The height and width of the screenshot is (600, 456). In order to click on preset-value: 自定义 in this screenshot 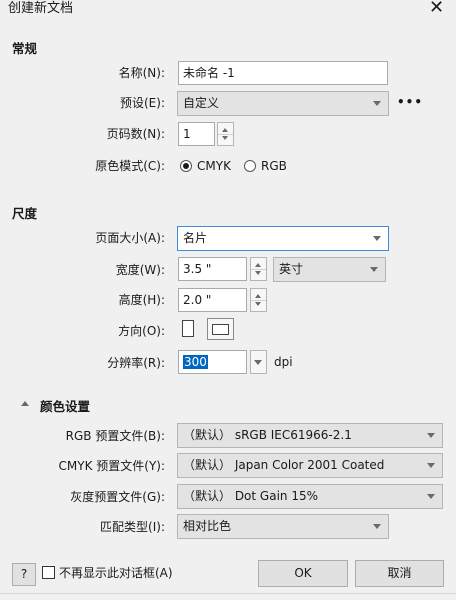, I will do `click(201, 103)`.